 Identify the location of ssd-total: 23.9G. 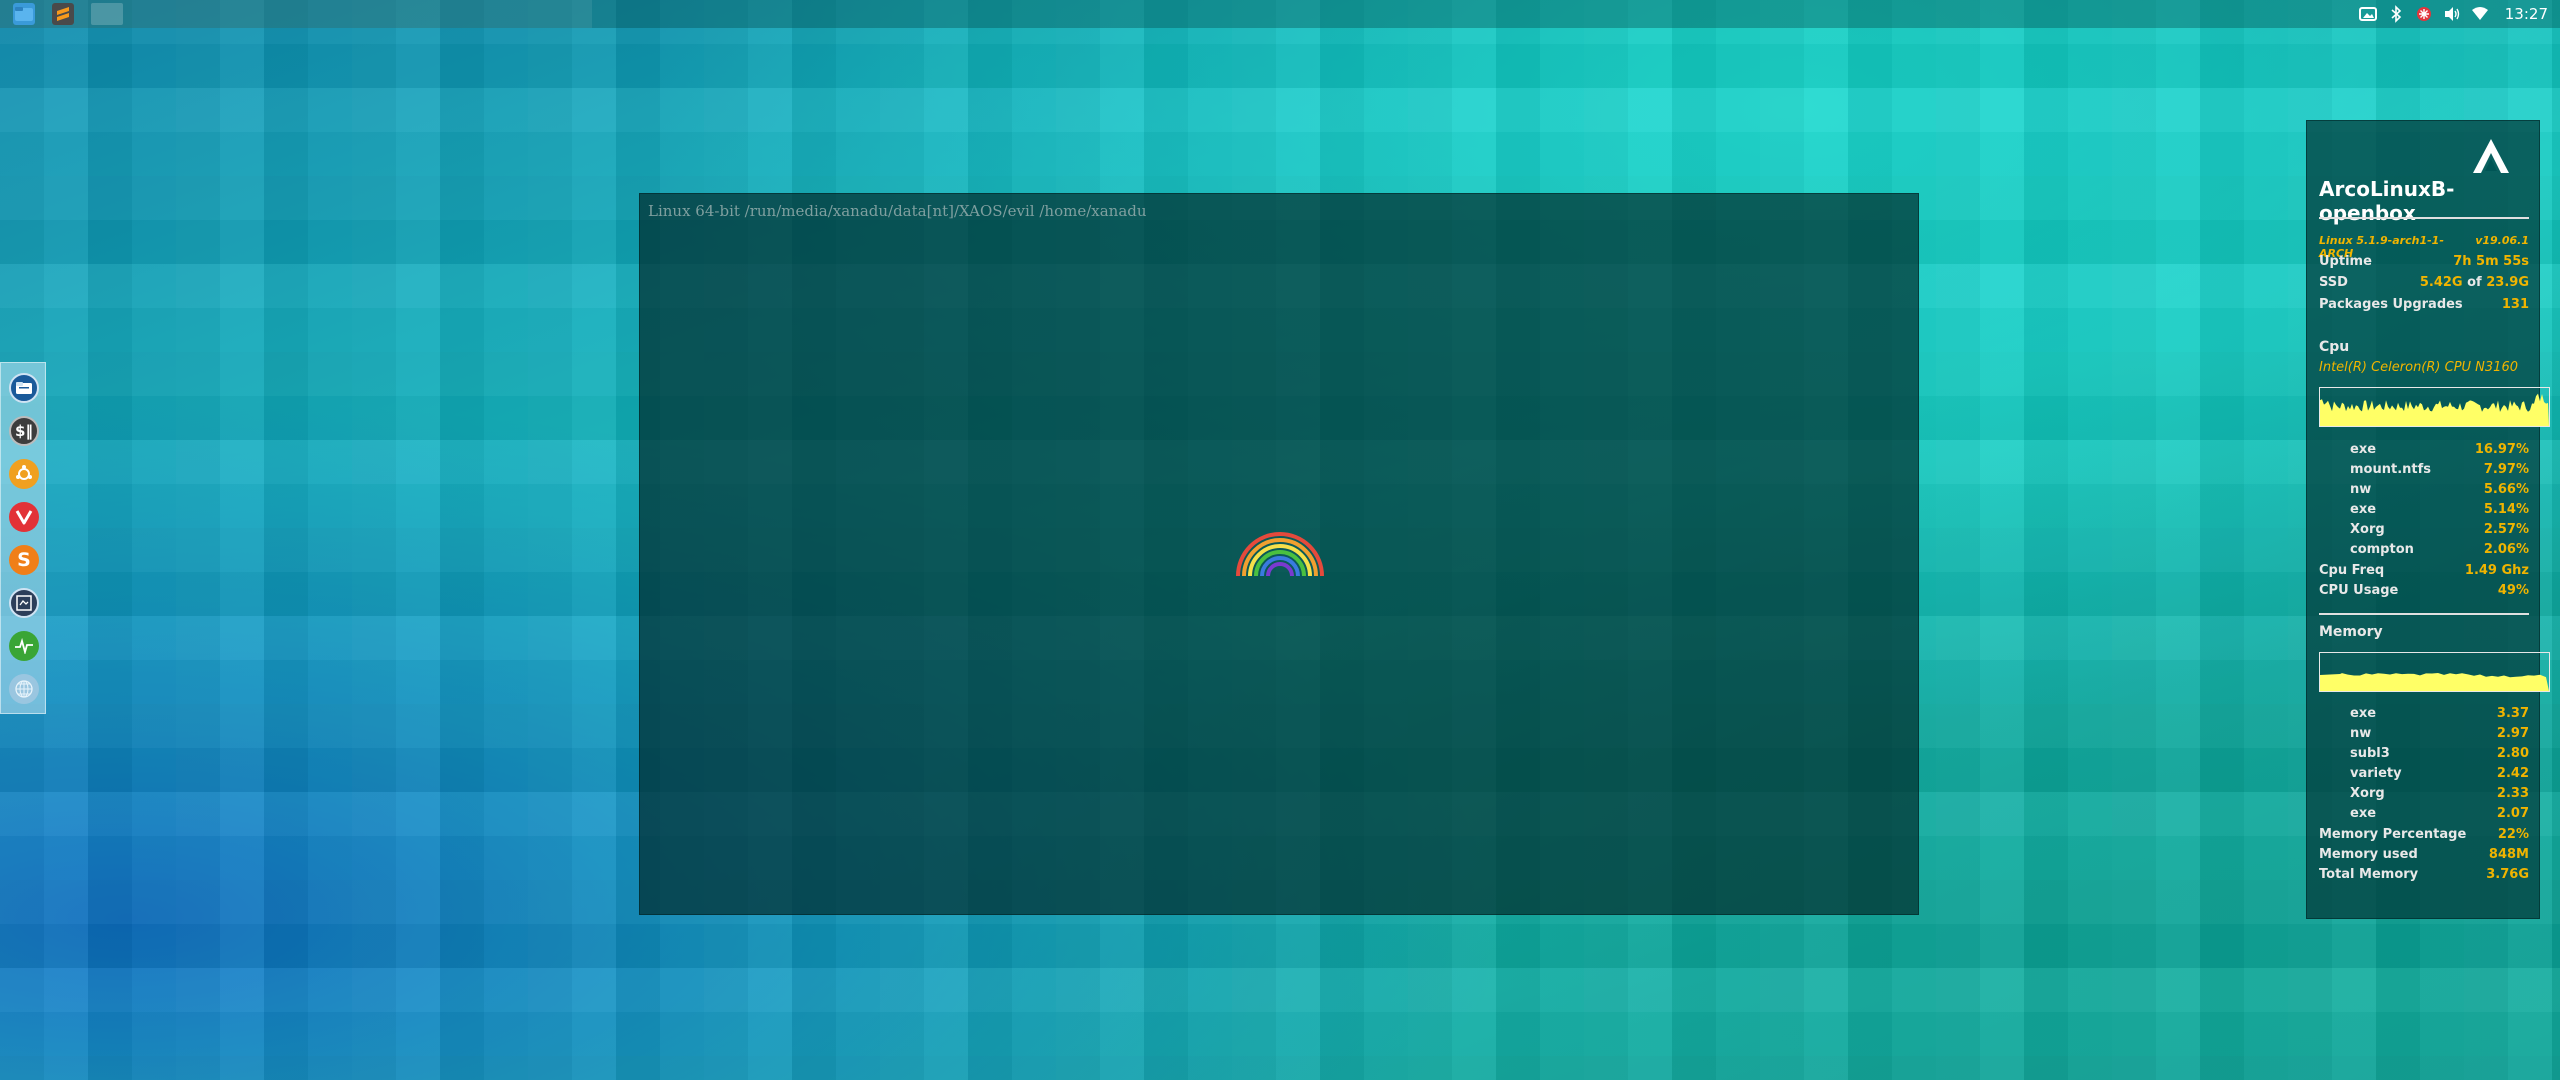
(2507, 282).